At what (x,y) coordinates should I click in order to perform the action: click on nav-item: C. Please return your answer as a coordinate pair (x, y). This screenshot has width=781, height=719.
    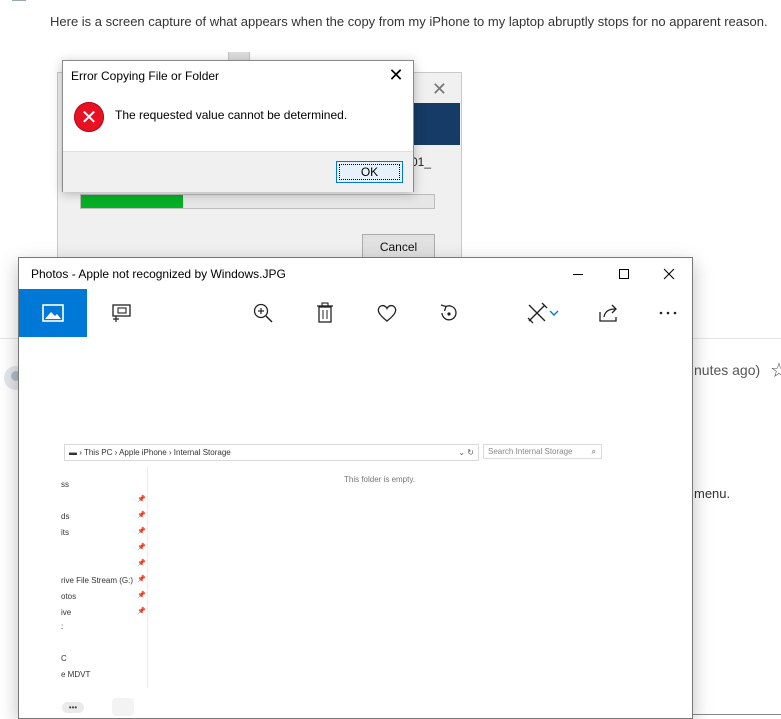
    Looking at the image, I should click on (64, 658).